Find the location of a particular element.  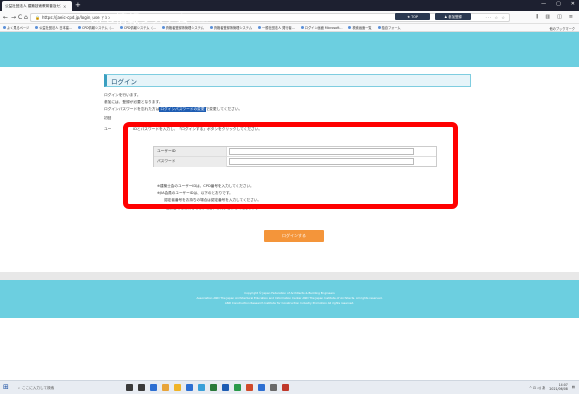

lock-icon: 🔒 is located at coordinates (37, 17).